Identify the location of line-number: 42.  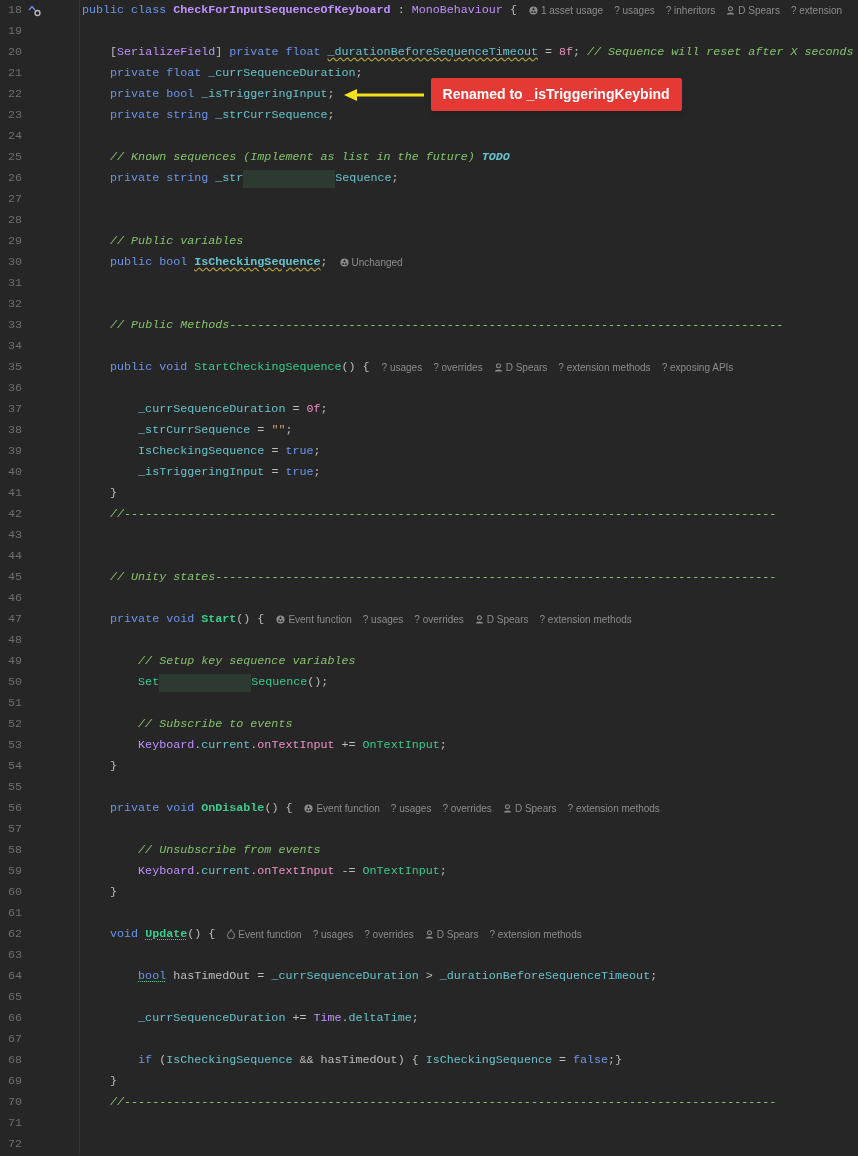
(15, 514).